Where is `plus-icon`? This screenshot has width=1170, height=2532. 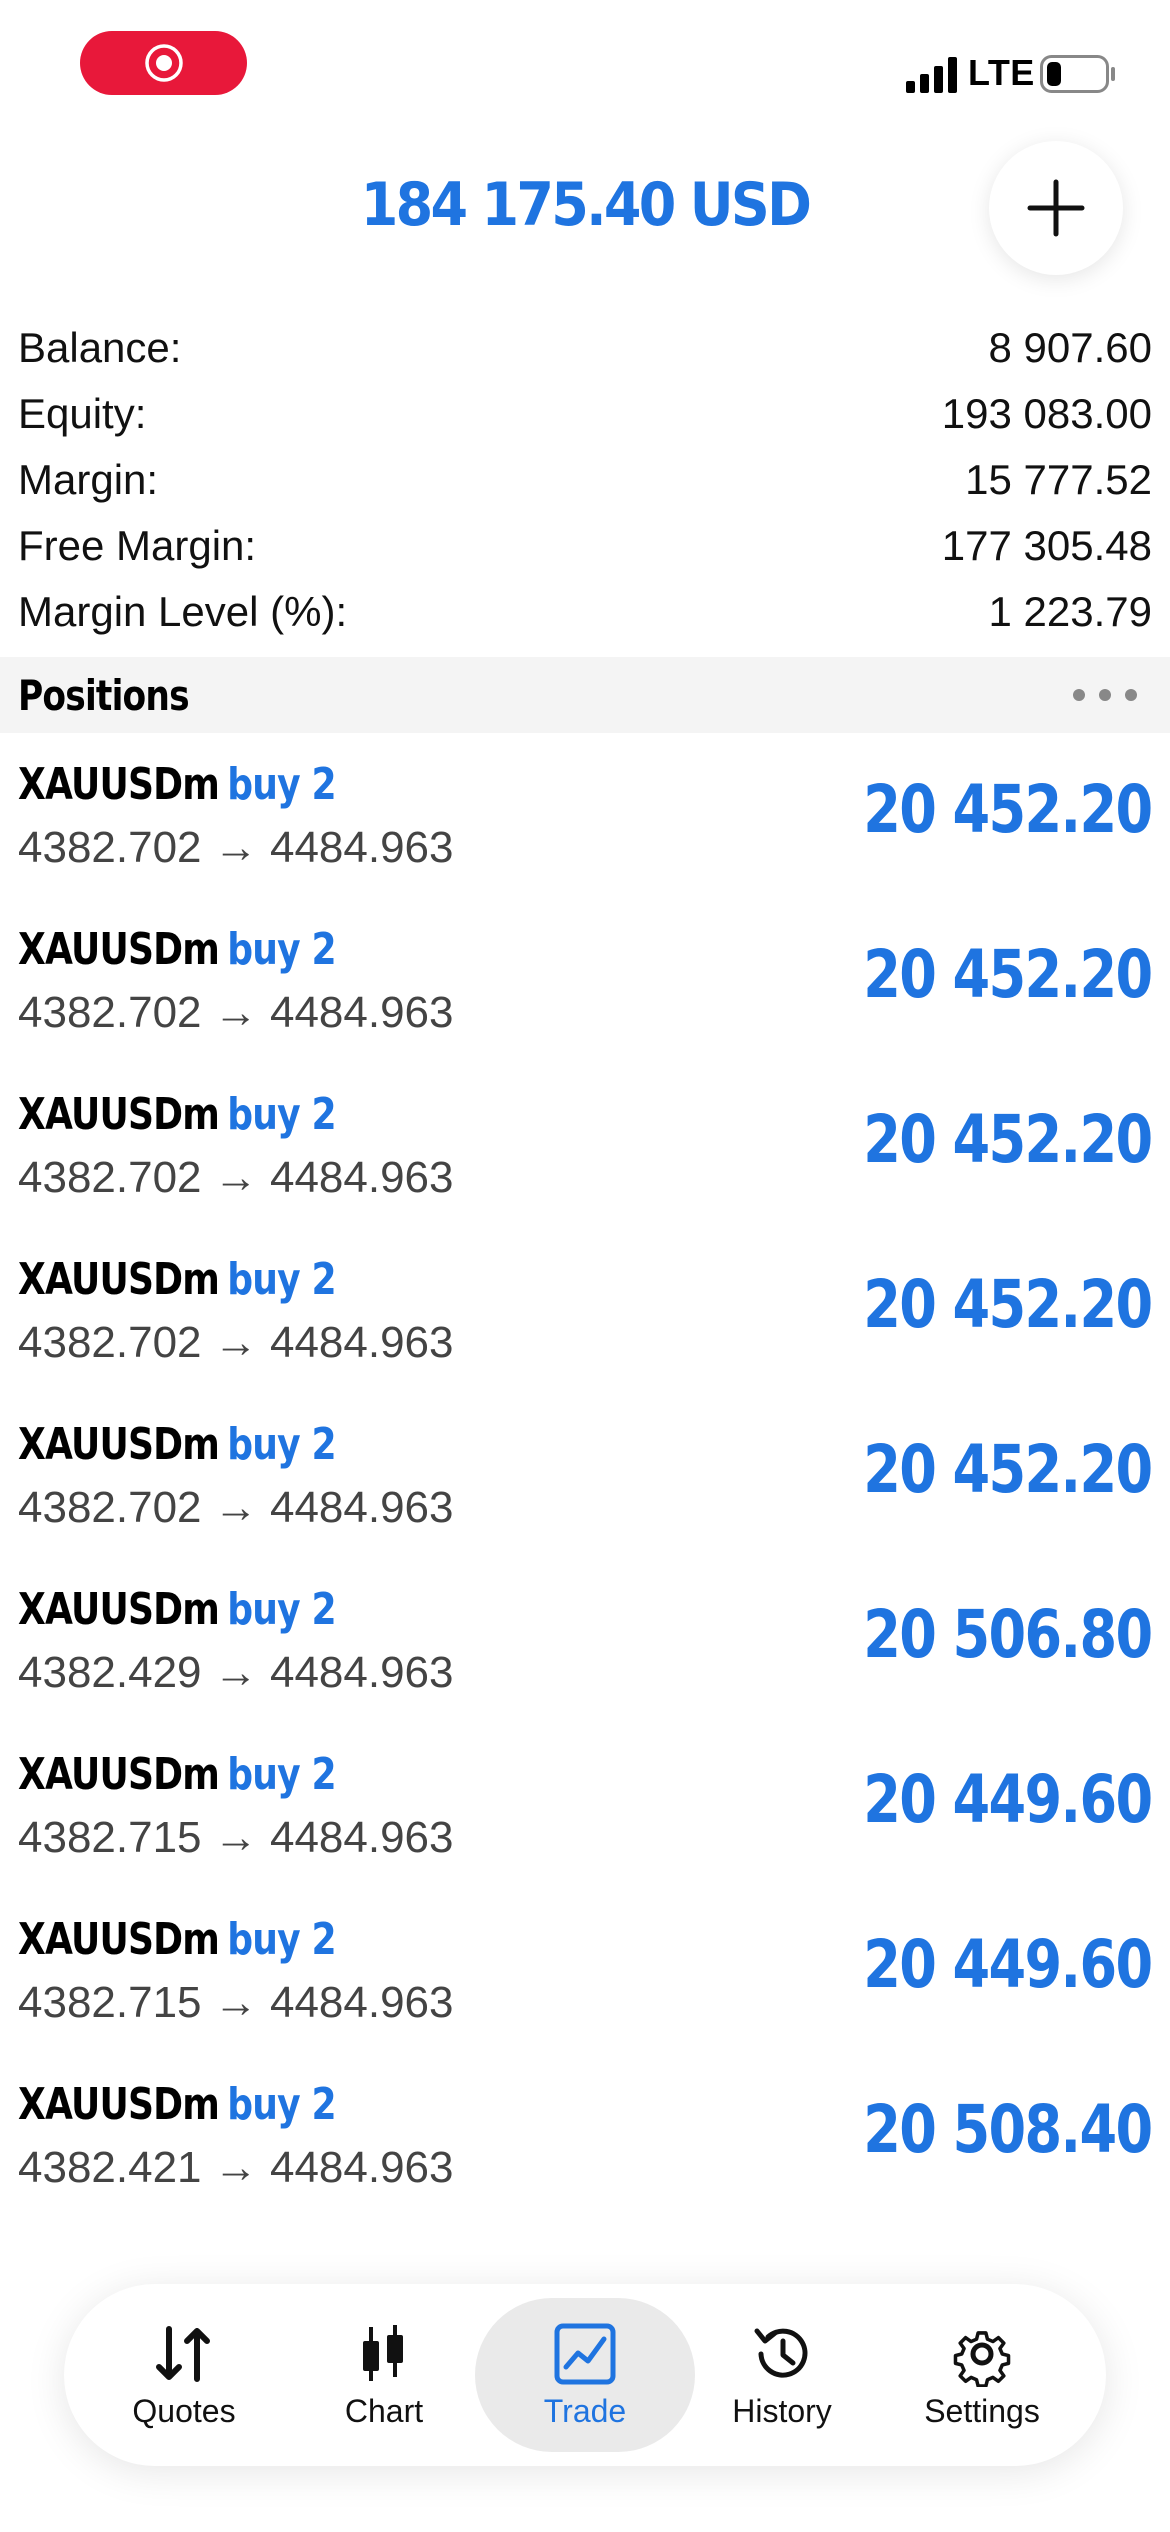
plus-icon is located at coordinates (1056, 208).